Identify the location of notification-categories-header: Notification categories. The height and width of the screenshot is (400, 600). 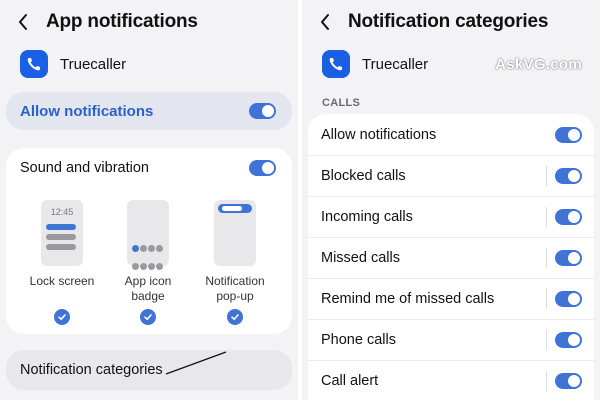
(458, 22).